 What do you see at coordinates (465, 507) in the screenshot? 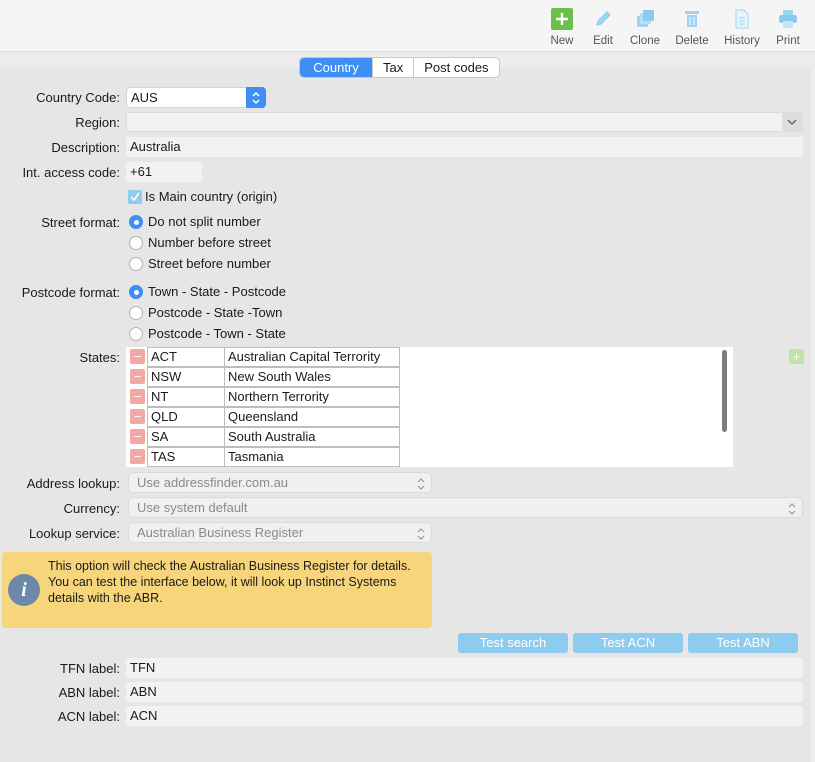
I see `currency-select: Use system default` at bounding box center [465, 507].